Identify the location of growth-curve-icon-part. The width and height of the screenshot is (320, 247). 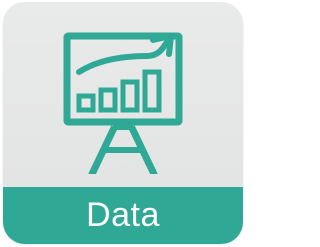
(123, 57).